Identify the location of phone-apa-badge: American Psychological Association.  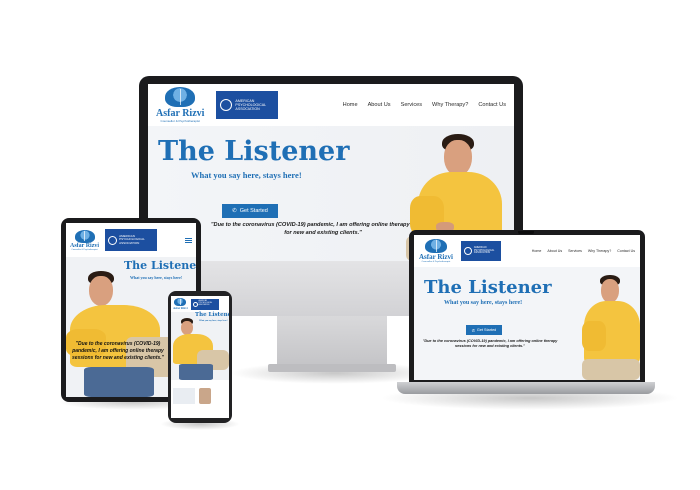
(204, 304).